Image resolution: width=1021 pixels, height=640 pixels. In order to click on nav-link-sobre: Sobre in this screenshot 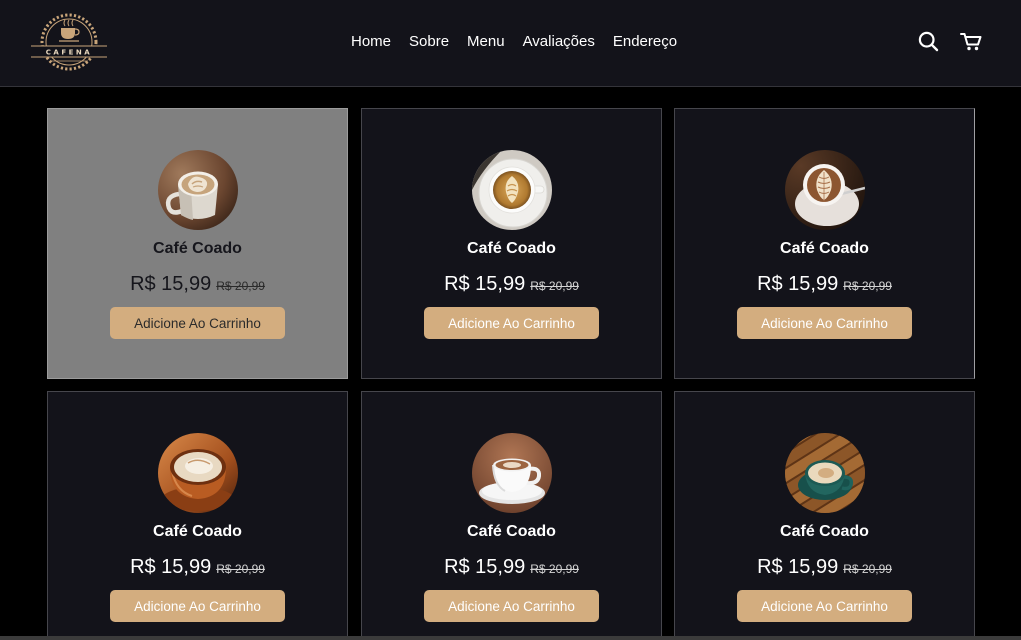, I will do `click(429, 42)`.